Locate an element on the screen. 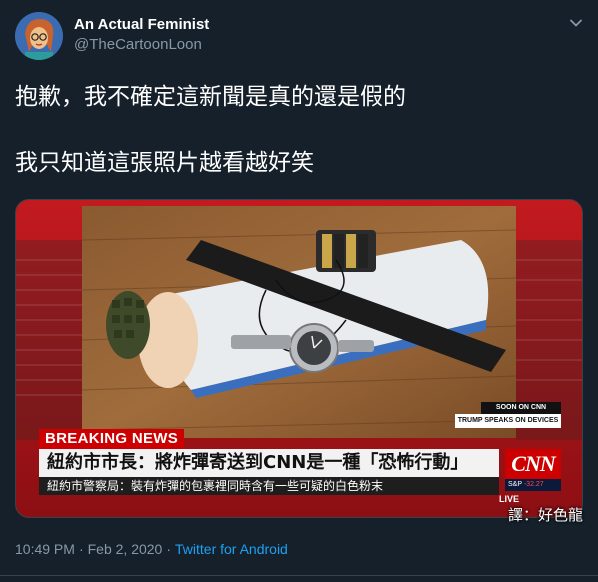 This screenshot has width=598, height=582. chevron-down-icon is located at coordinates (576, 23).